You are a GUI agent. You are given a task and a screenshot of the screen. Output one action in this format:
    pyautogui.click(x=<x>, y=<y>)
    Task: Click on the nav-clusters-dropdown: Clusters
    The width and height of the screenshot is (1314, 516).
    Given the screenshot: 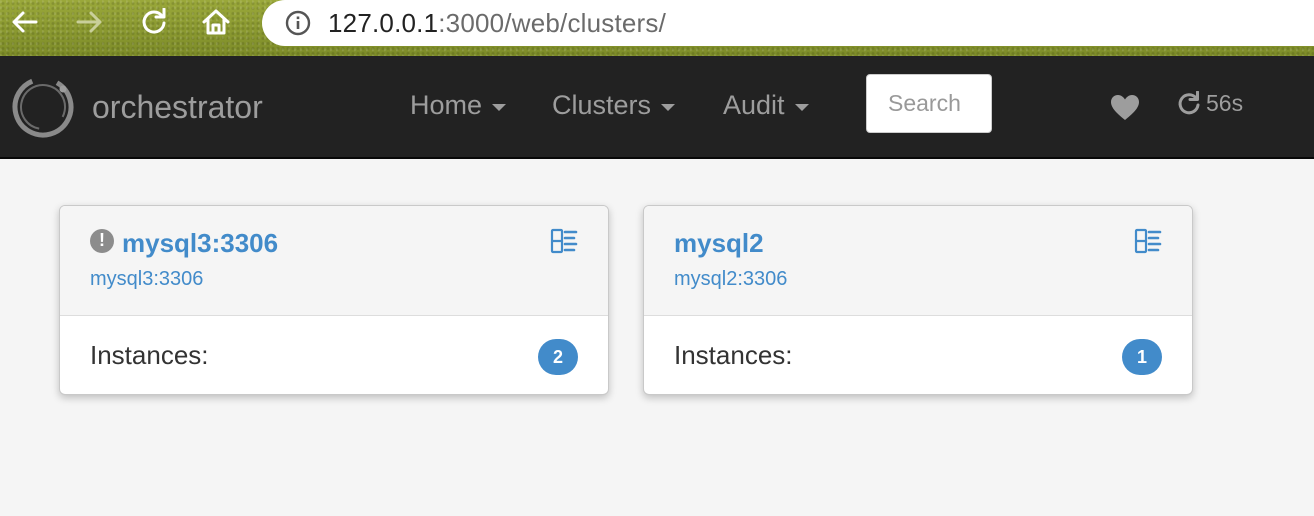 What is the action you would take?
    pyautogui.click(x=614, y=105)
    